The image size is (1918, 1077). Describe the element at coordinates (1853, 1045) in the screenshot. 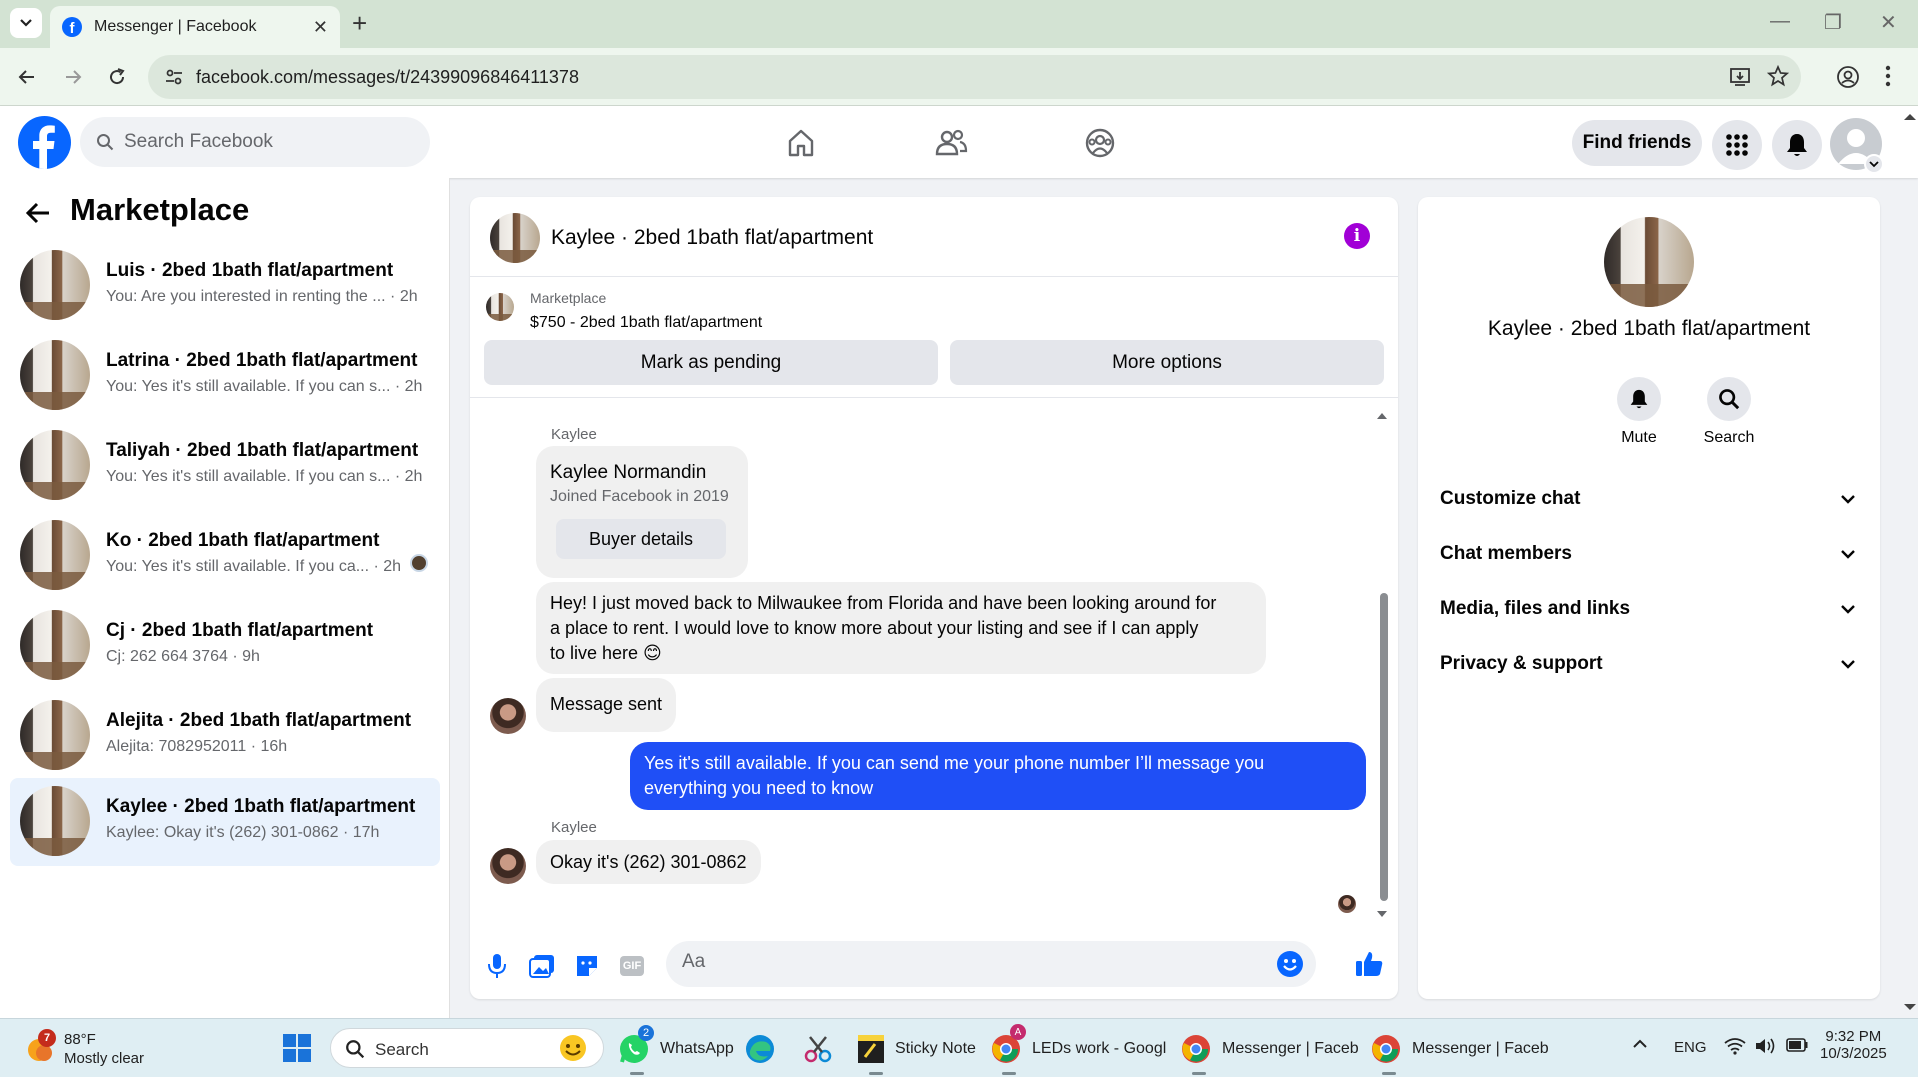

I see `clock: 9:32 PM 10/3/2025` at that location.